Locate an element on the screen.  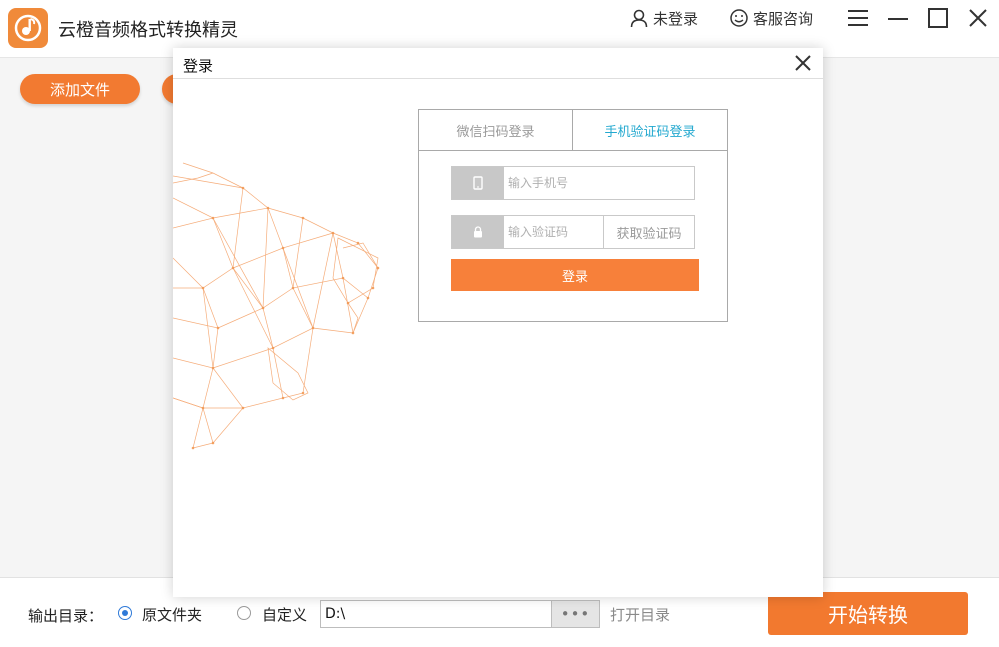
decorative-network-figure is located at coordinates (276, 306).